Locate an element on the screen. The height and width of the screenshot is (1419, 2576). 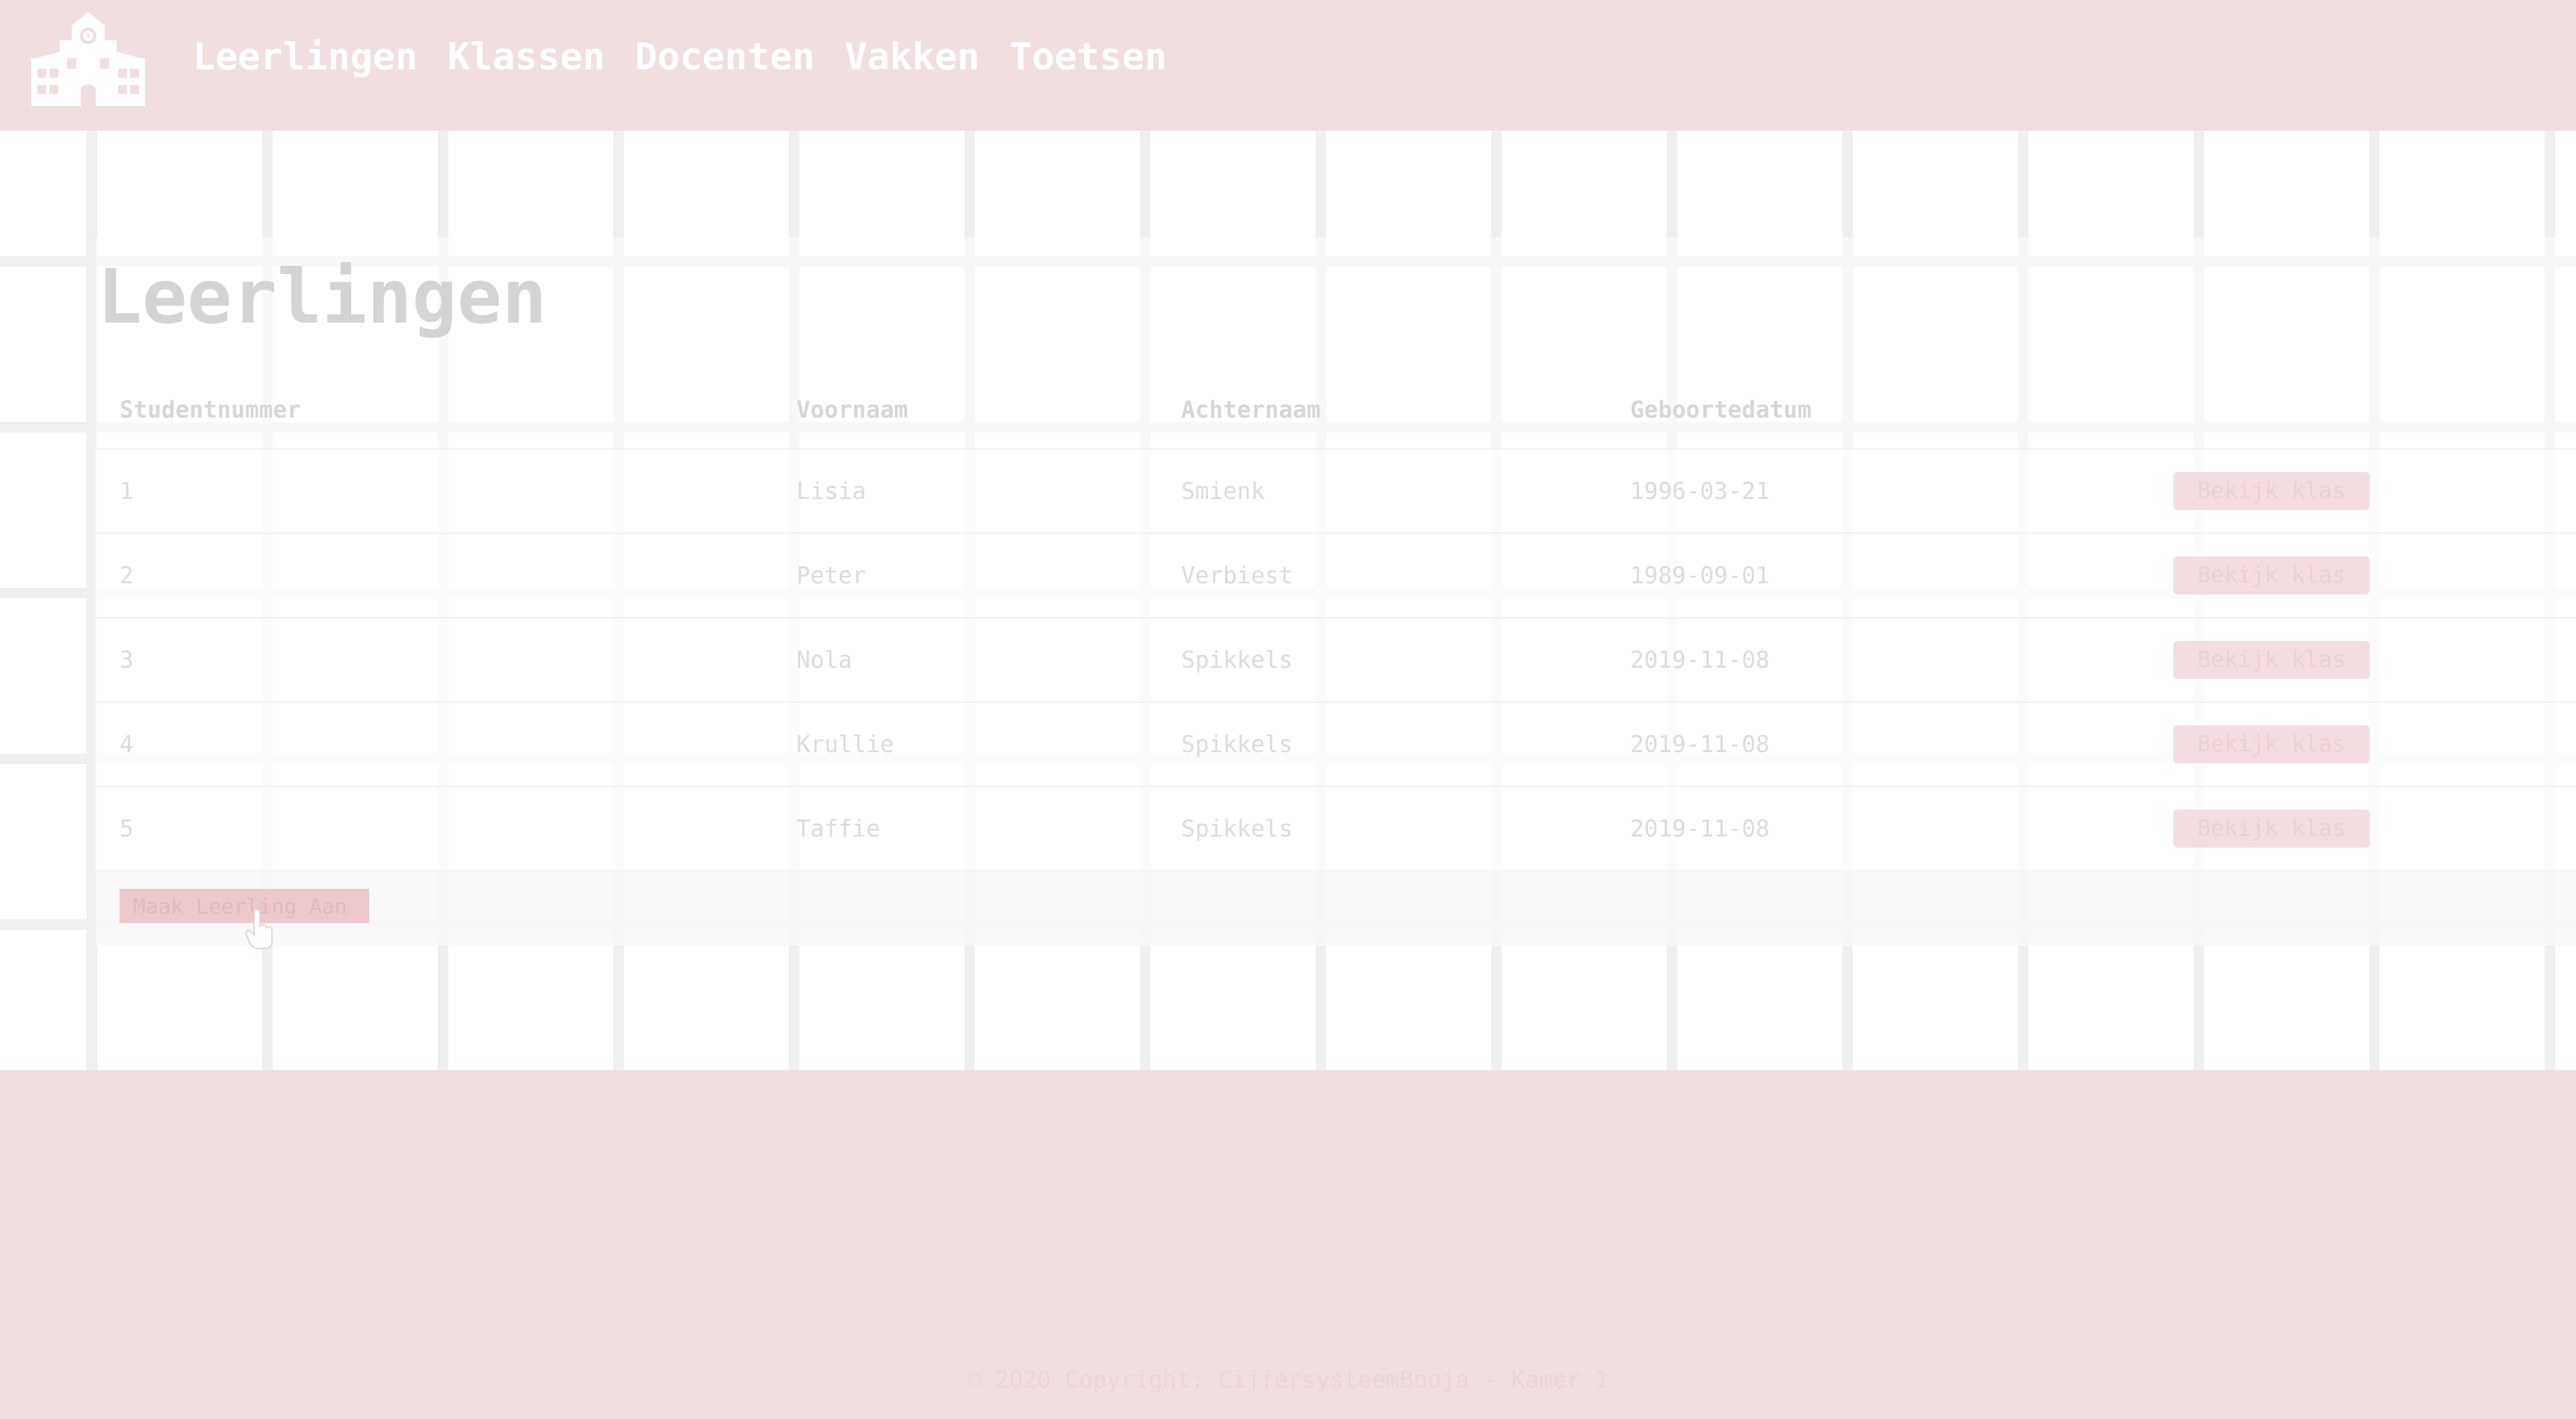
cell-voornaam: Peter is located at coordinates (965, 575).